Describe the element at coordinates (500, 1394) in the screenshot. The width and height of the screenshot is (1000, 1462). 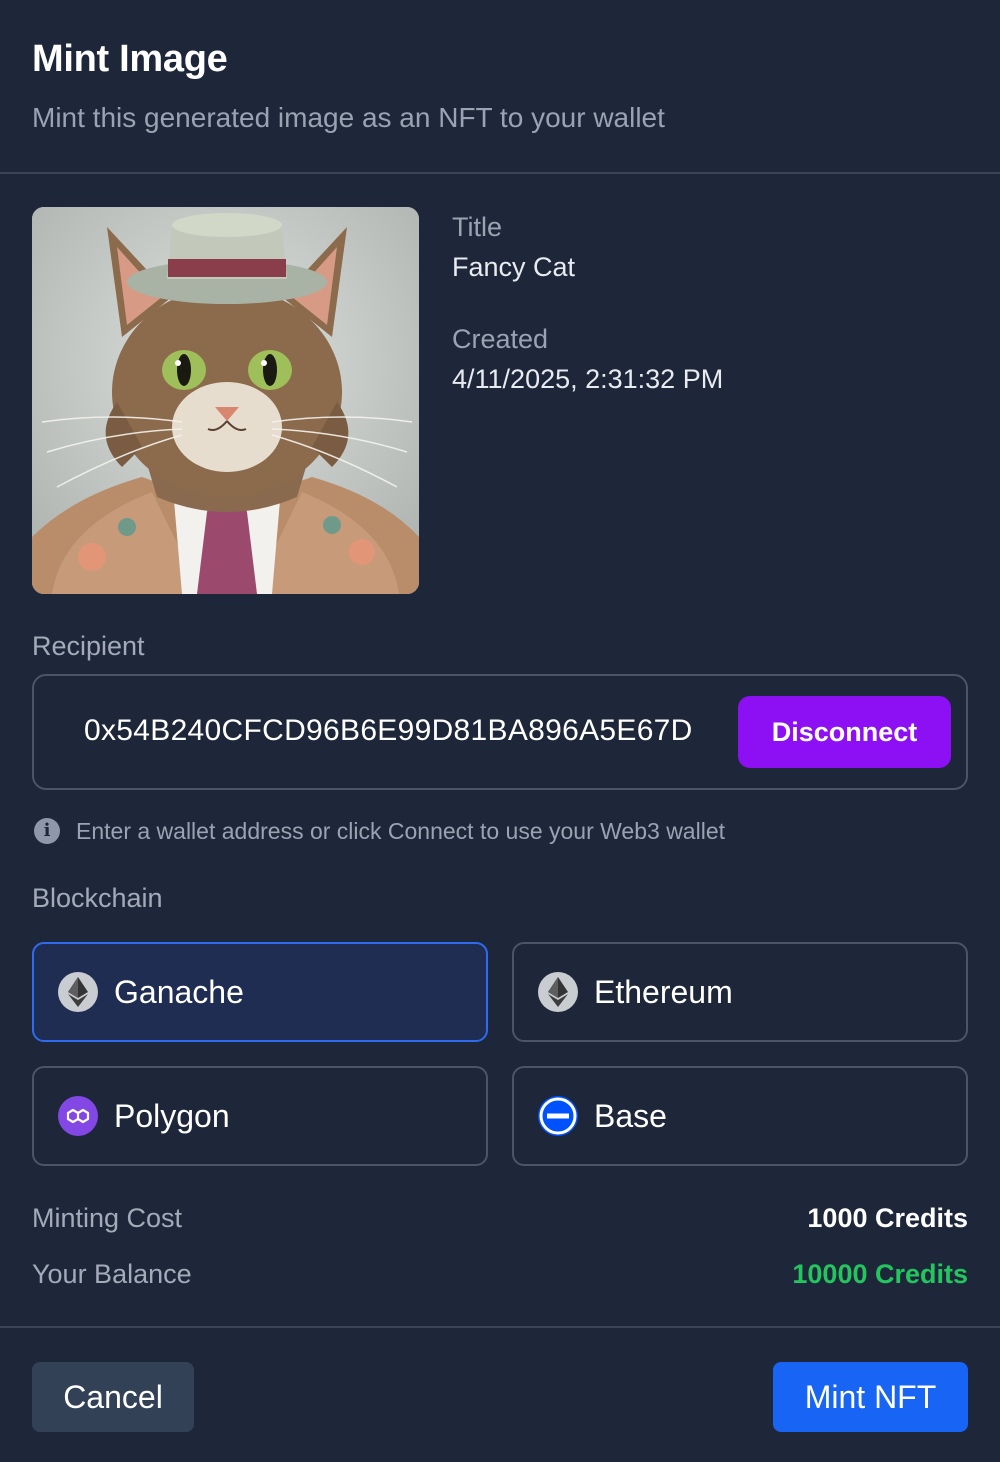
I see `dialog-footer: Cancel Mint NFT` at that location.